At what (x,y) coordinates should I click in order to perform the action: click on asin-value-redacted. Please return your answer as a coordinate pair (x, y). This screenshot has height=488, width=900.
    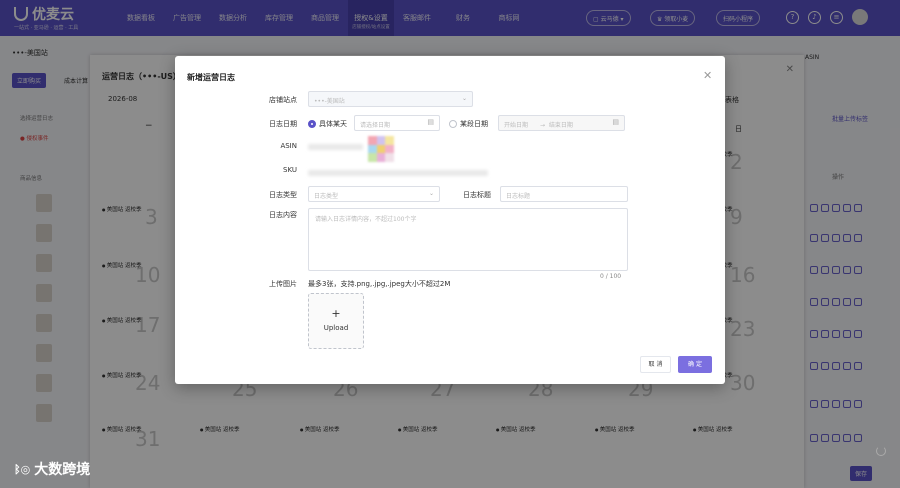
    Looking at the image, I should click on (335, 147).